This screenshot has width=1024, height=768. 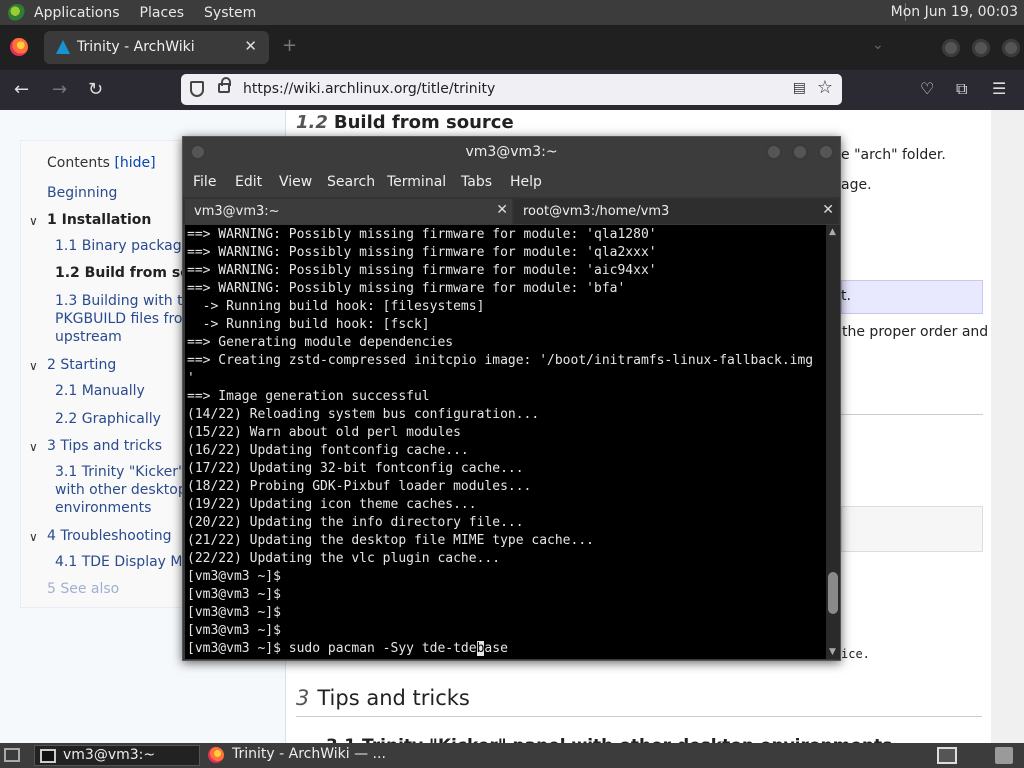 What do you see at coordinates (48, 756) in the screenshot?
I see `terminal-icon` at bounding box center [48, 756].